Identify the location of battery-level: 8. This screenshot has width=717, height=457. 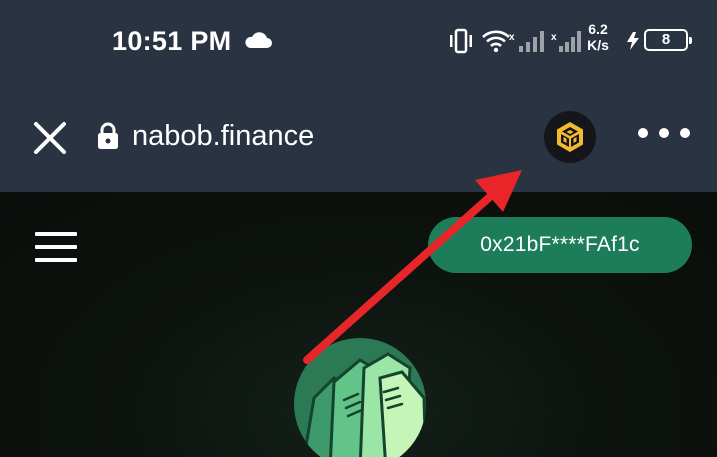
(666, 39).